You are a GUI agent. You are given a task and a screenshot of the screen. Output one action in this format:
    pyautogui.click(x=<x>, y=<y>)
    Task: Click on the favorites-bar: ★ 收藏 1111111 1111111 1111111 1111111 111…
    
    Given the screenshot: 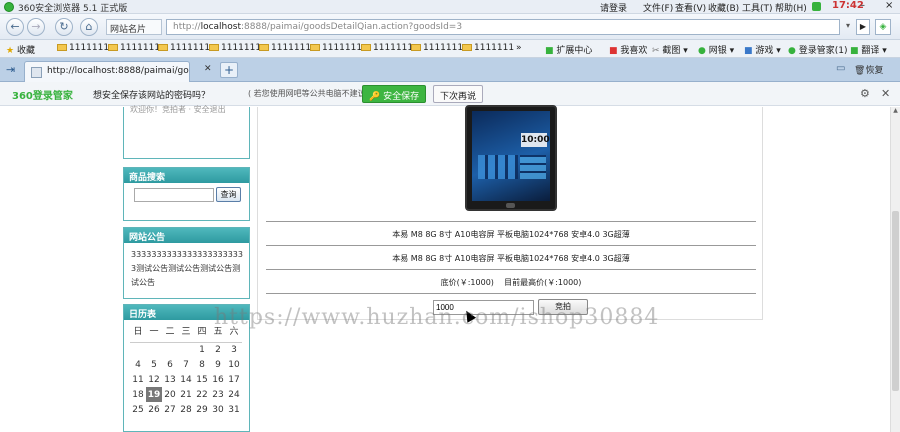 What is the action you would take?
    pyautogui.click(x=450, y=49)
    